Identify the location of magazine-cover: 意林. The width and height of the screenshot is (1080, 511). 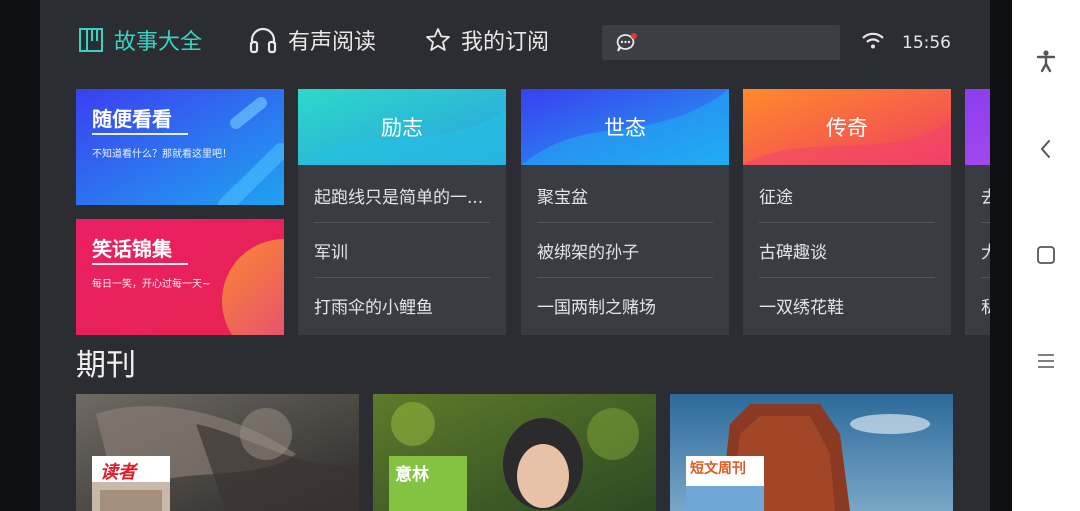
(428, 483).